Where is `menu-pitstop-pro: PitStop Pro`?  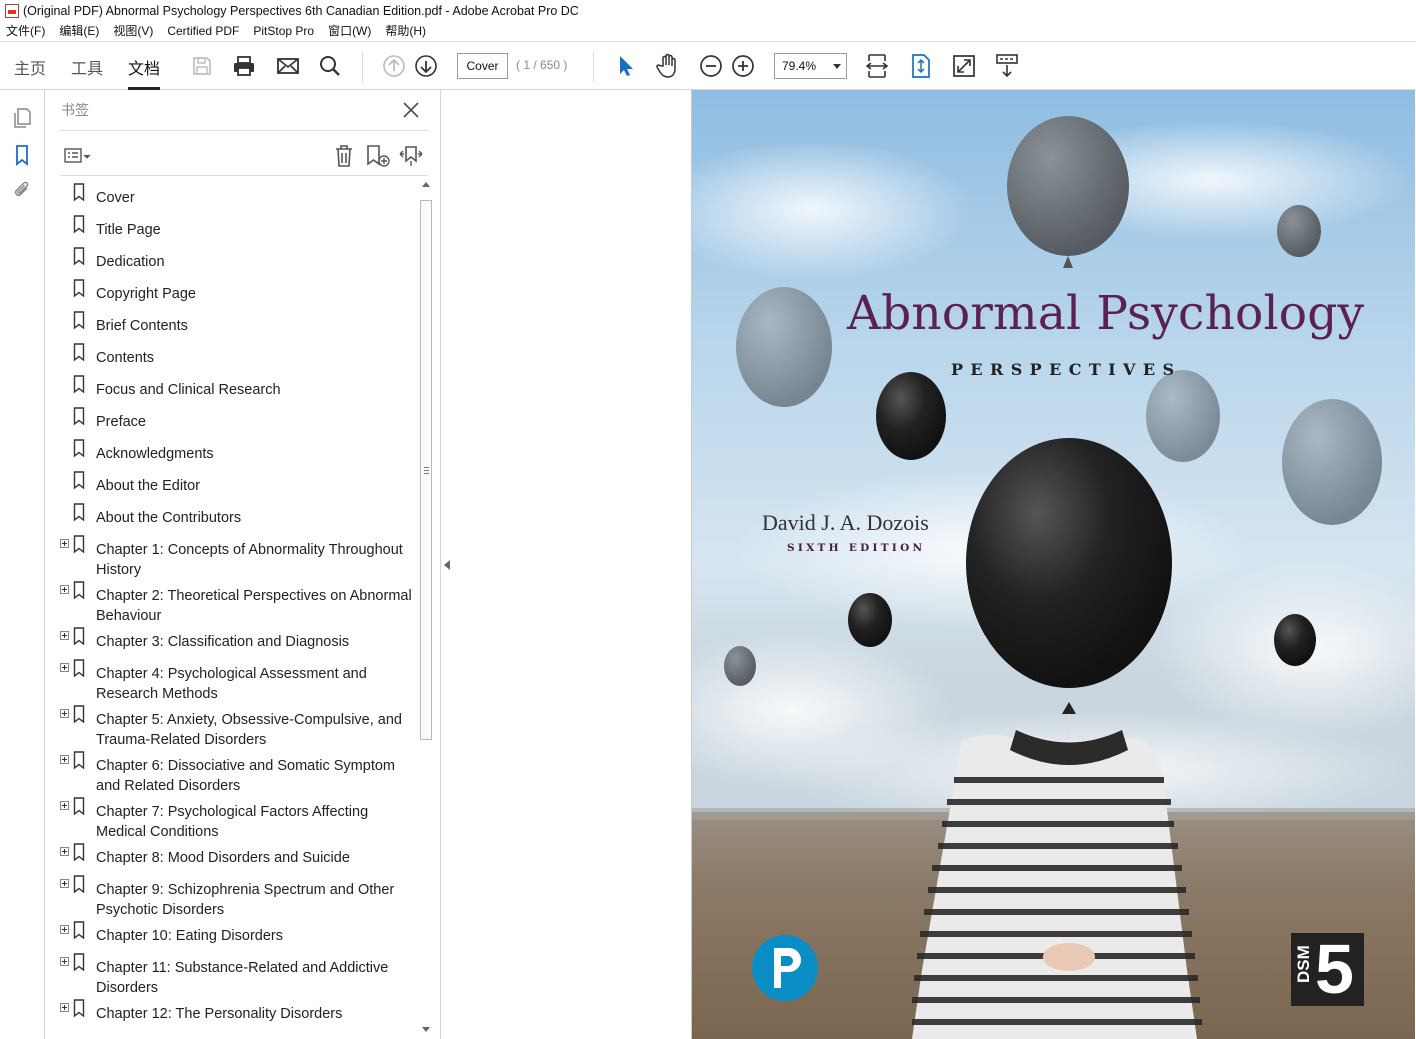
menu-pitstop-pro: PitStop Pro is located at coordinates (283, 31).